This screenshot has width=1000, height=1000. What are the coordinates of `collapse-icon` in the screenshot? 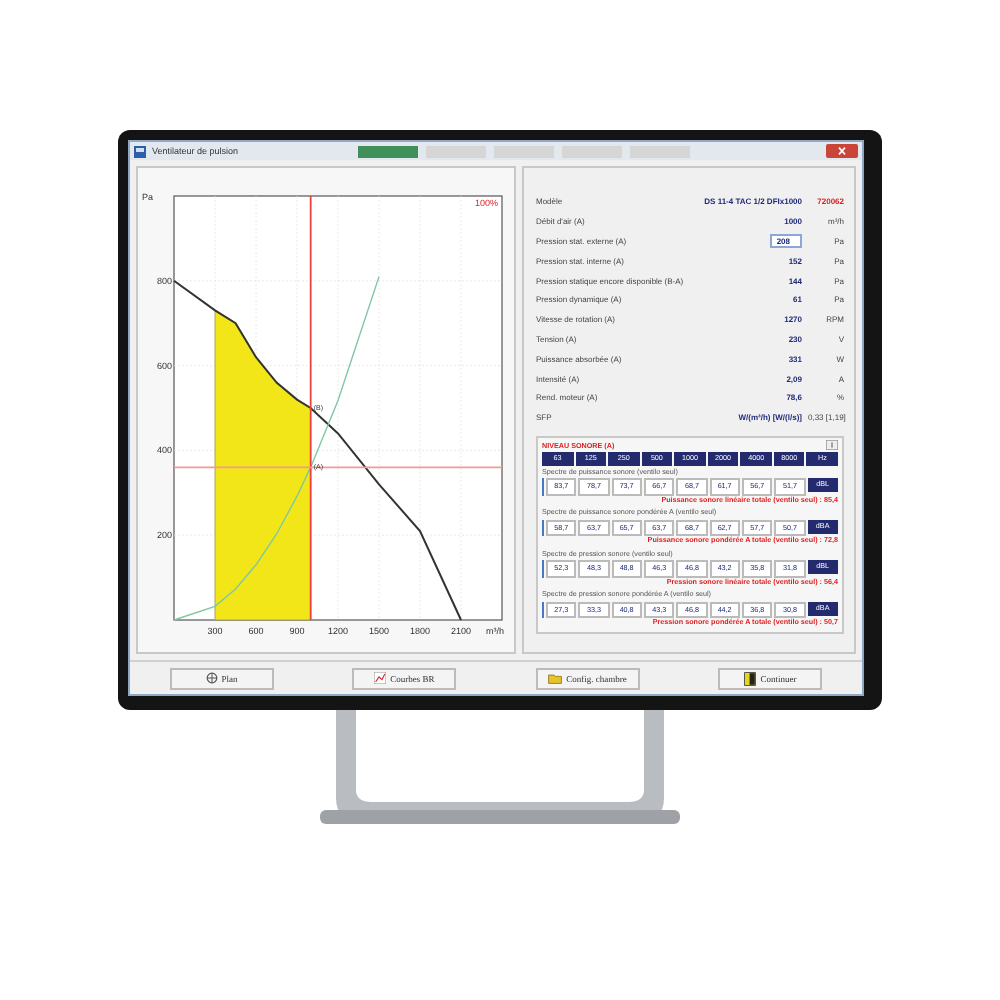 It's located at (832, 445).